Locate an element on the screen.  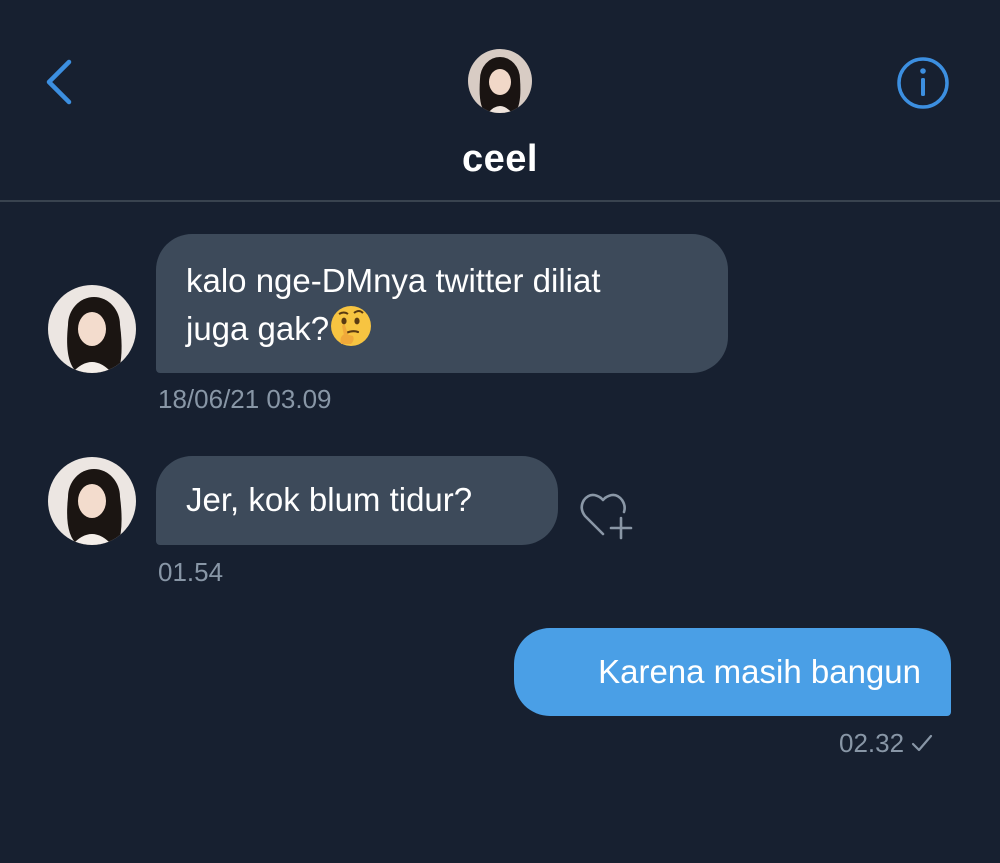
message-text-line: juga gak? is located at coordinates (258, 328).